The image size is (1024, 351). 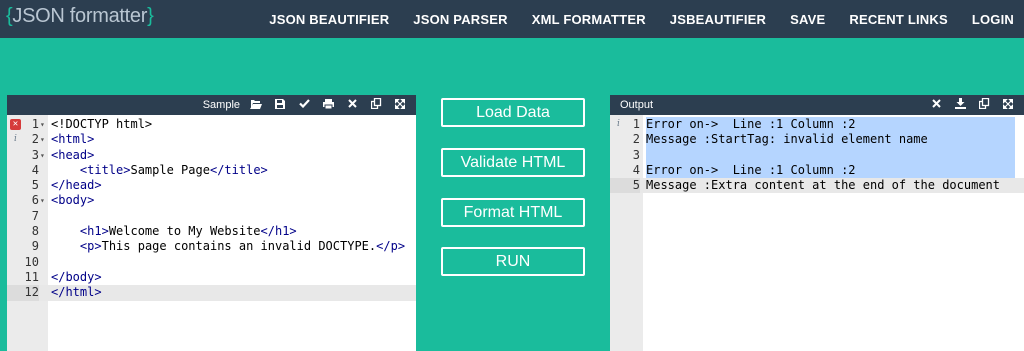 I want to click on input-panel-header: Sample, so click(x=211, y=105).